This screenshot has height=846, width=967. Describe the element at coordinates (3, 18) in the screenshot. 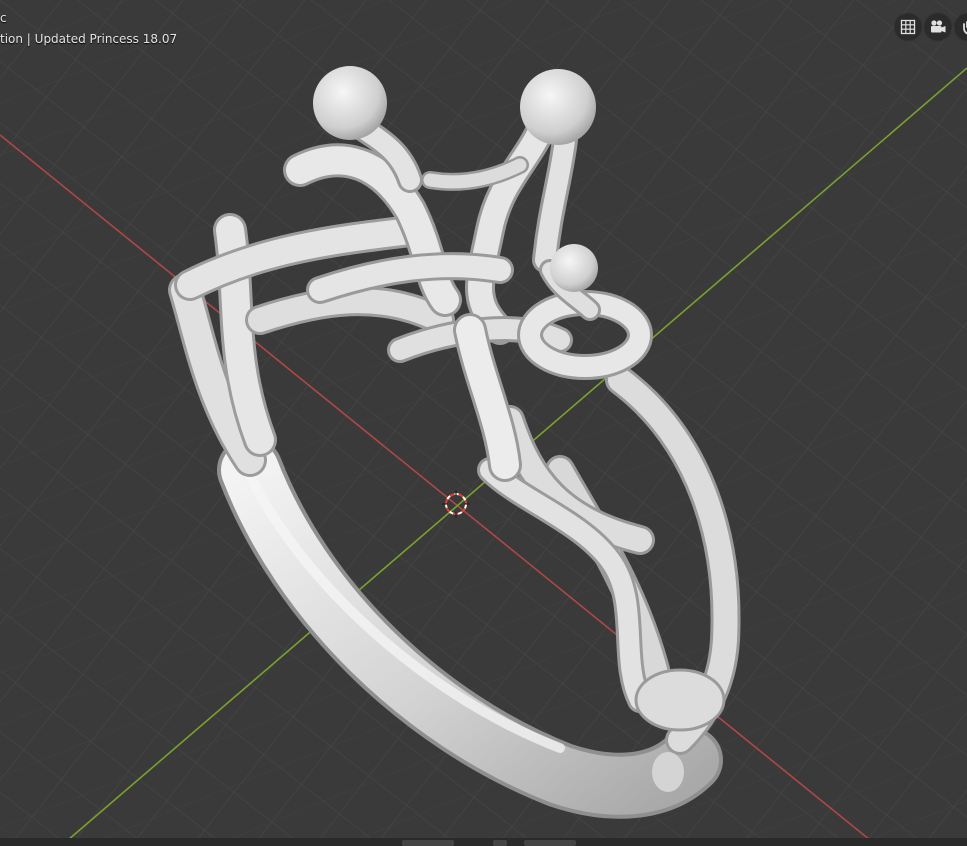

I see `view-name-label: c` at that location.